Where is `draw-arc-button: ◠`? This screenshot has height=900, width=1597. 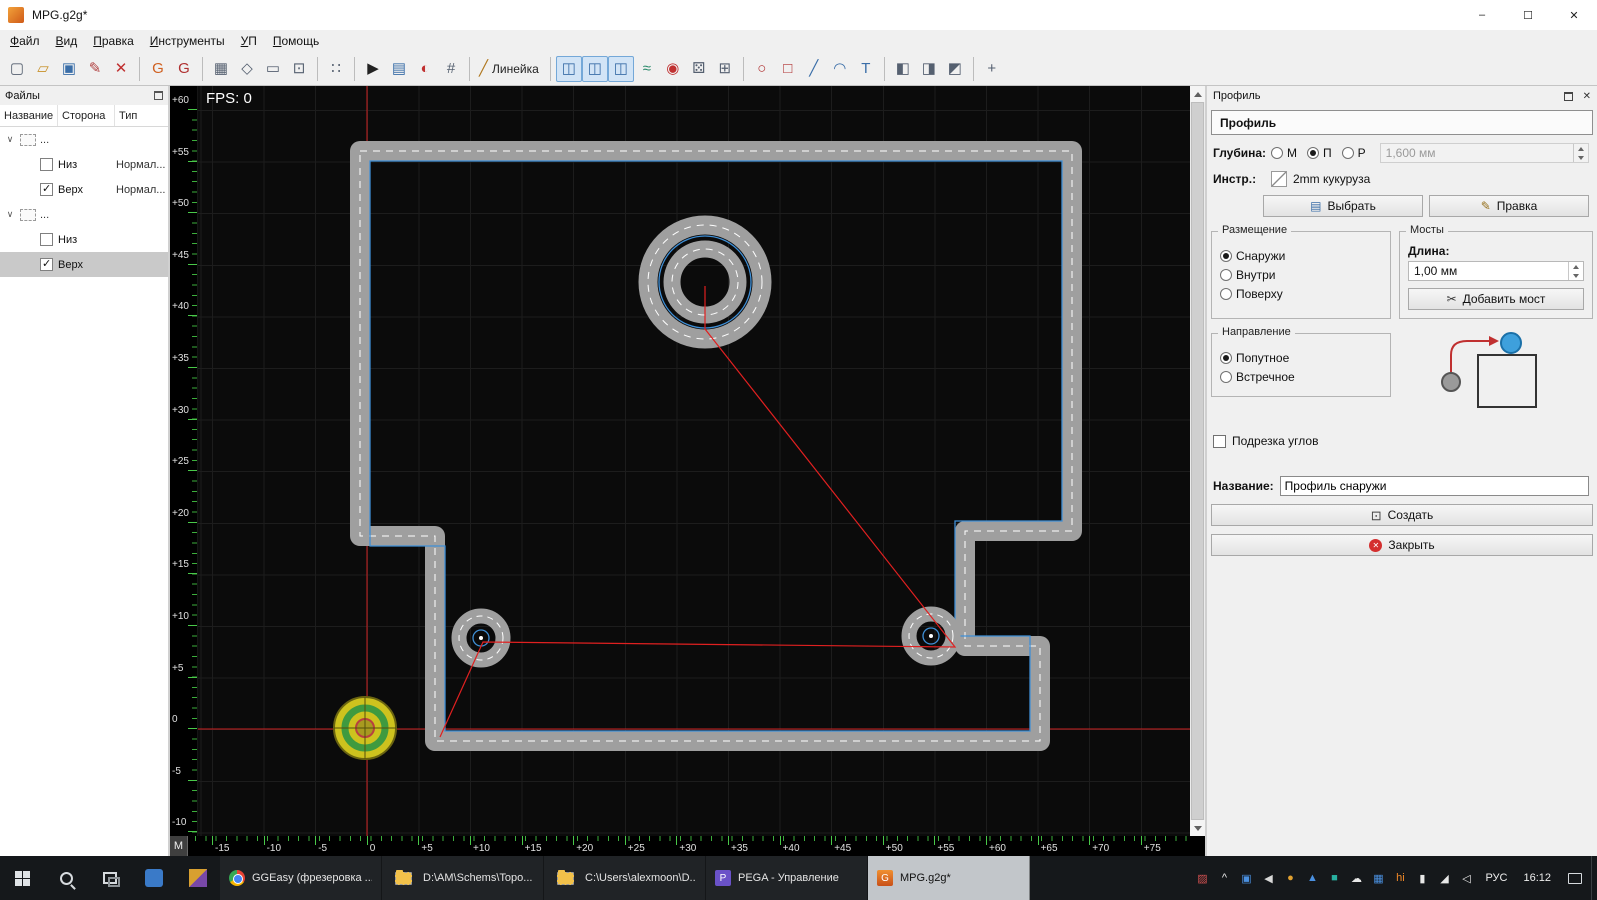
draw-arc-button: ◠ is located at coordinates (840, 69).